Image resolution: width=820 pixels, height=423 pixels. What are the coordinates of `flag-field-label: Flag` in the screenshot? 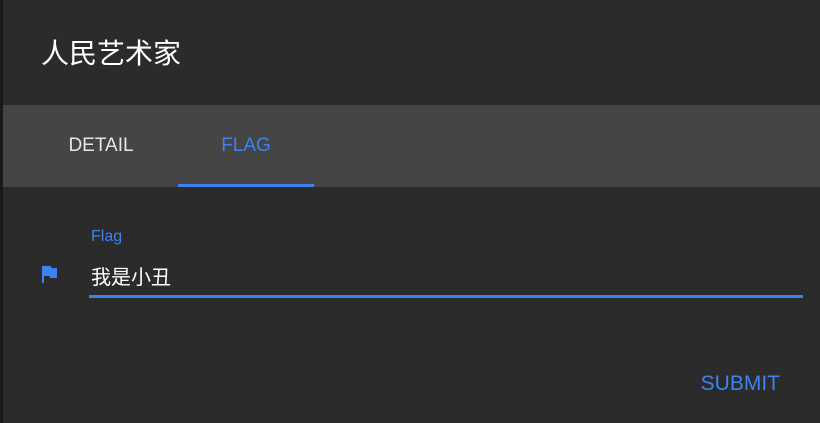 It's located at (107, 236).